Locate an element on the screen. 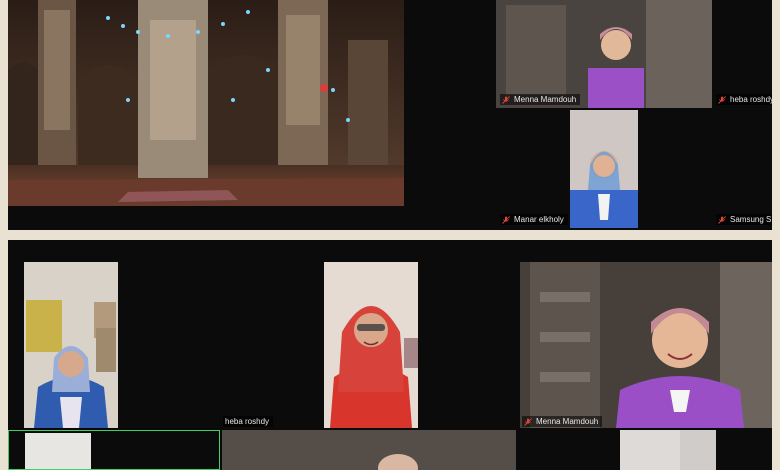 This screenshot has width=780, height=470. participant-tile-bottom-right is located at coordinates (668, 450).